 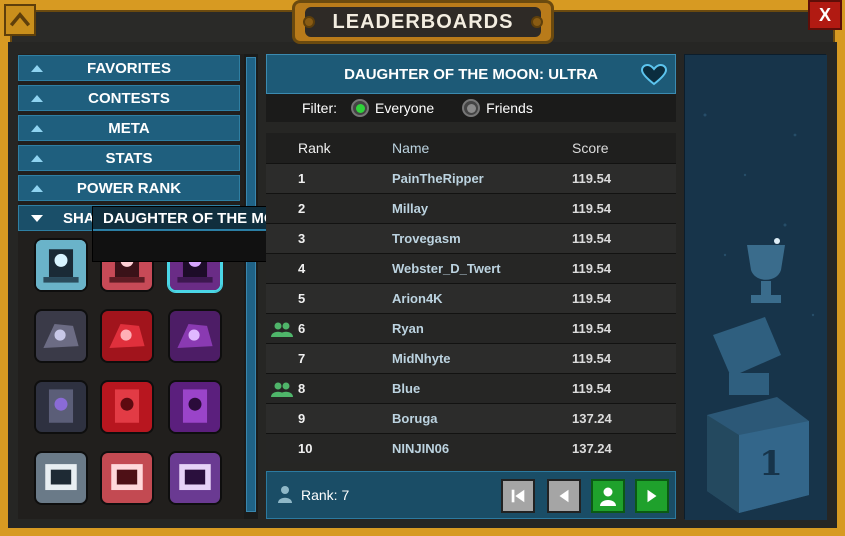 I want to click on row-name: MidNhyte, so click(x=482, y=358).